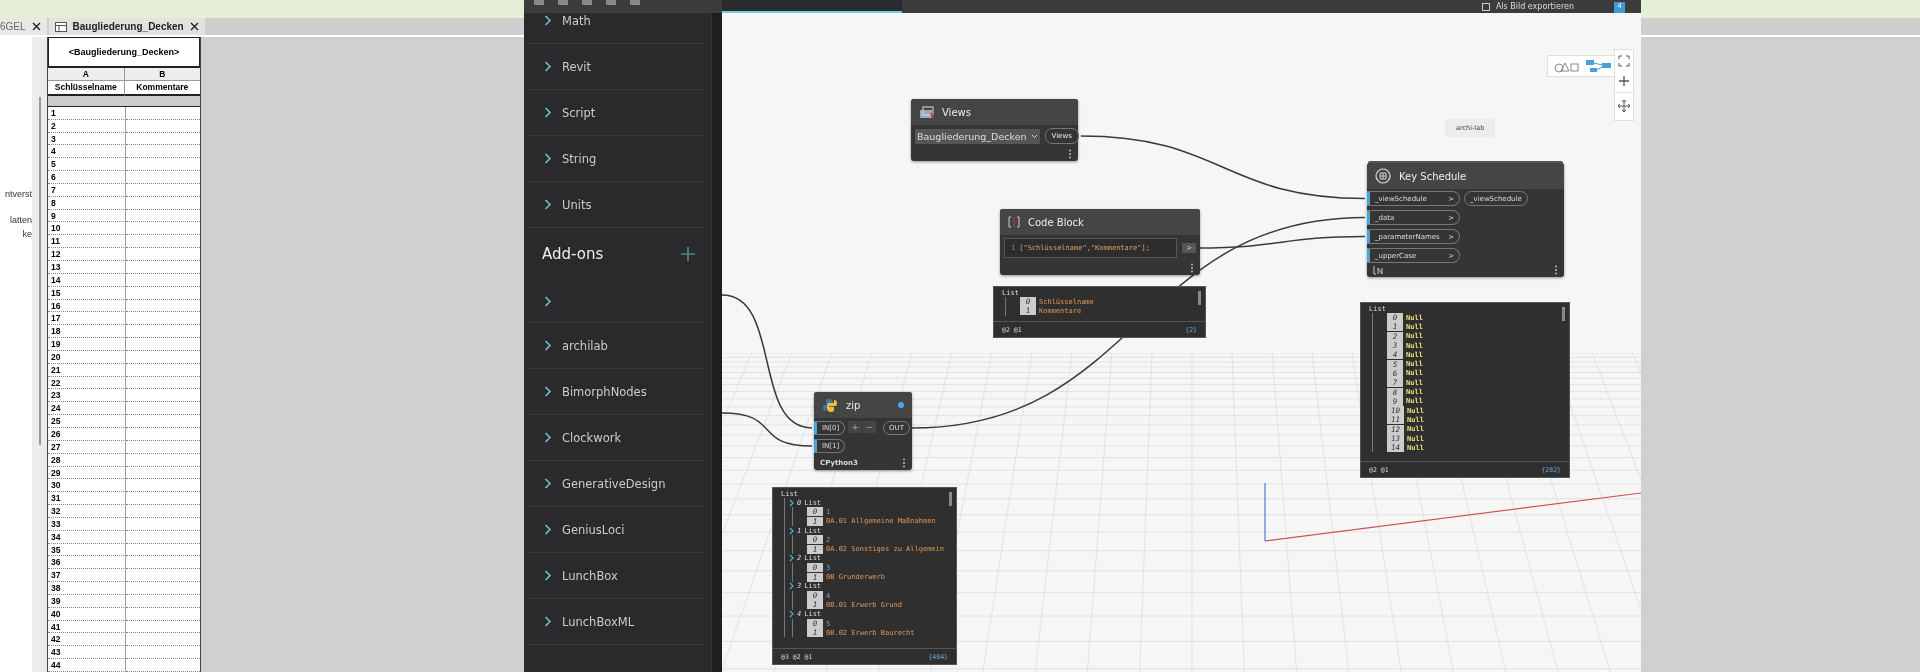 This screenshot has height=672, width=1920. Describe the element at coordinates (87, 486) in the screenshot. I see `table-cell: 30` at that location.